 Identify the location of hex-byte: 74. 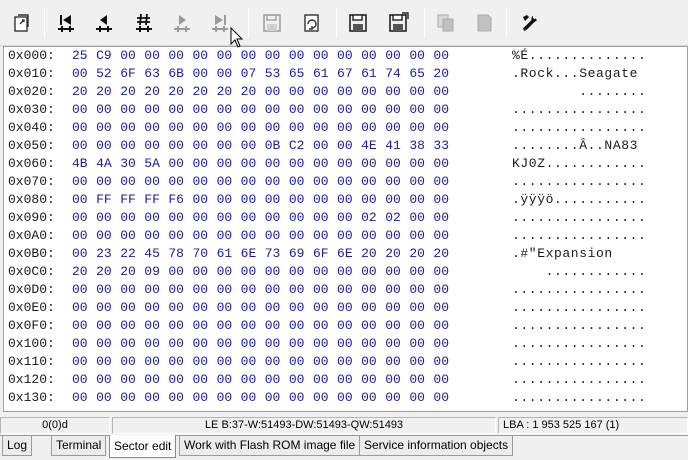
(397, 74).